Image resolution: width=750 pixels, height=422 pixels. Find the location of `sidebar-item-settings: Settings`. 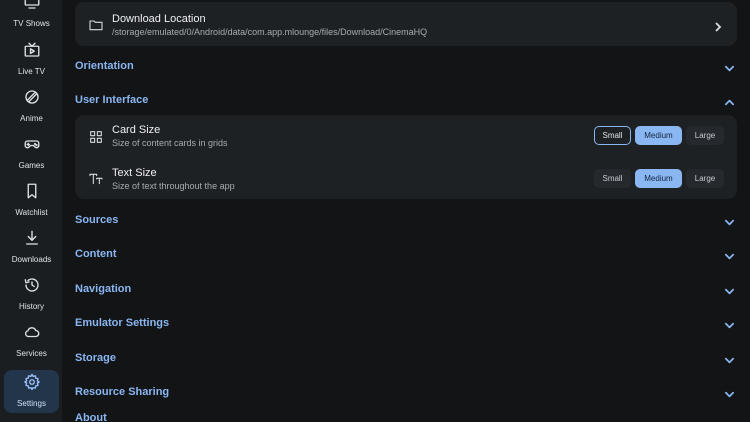

sidebar-item-settings: Settings is located at coordinates (31, 391).